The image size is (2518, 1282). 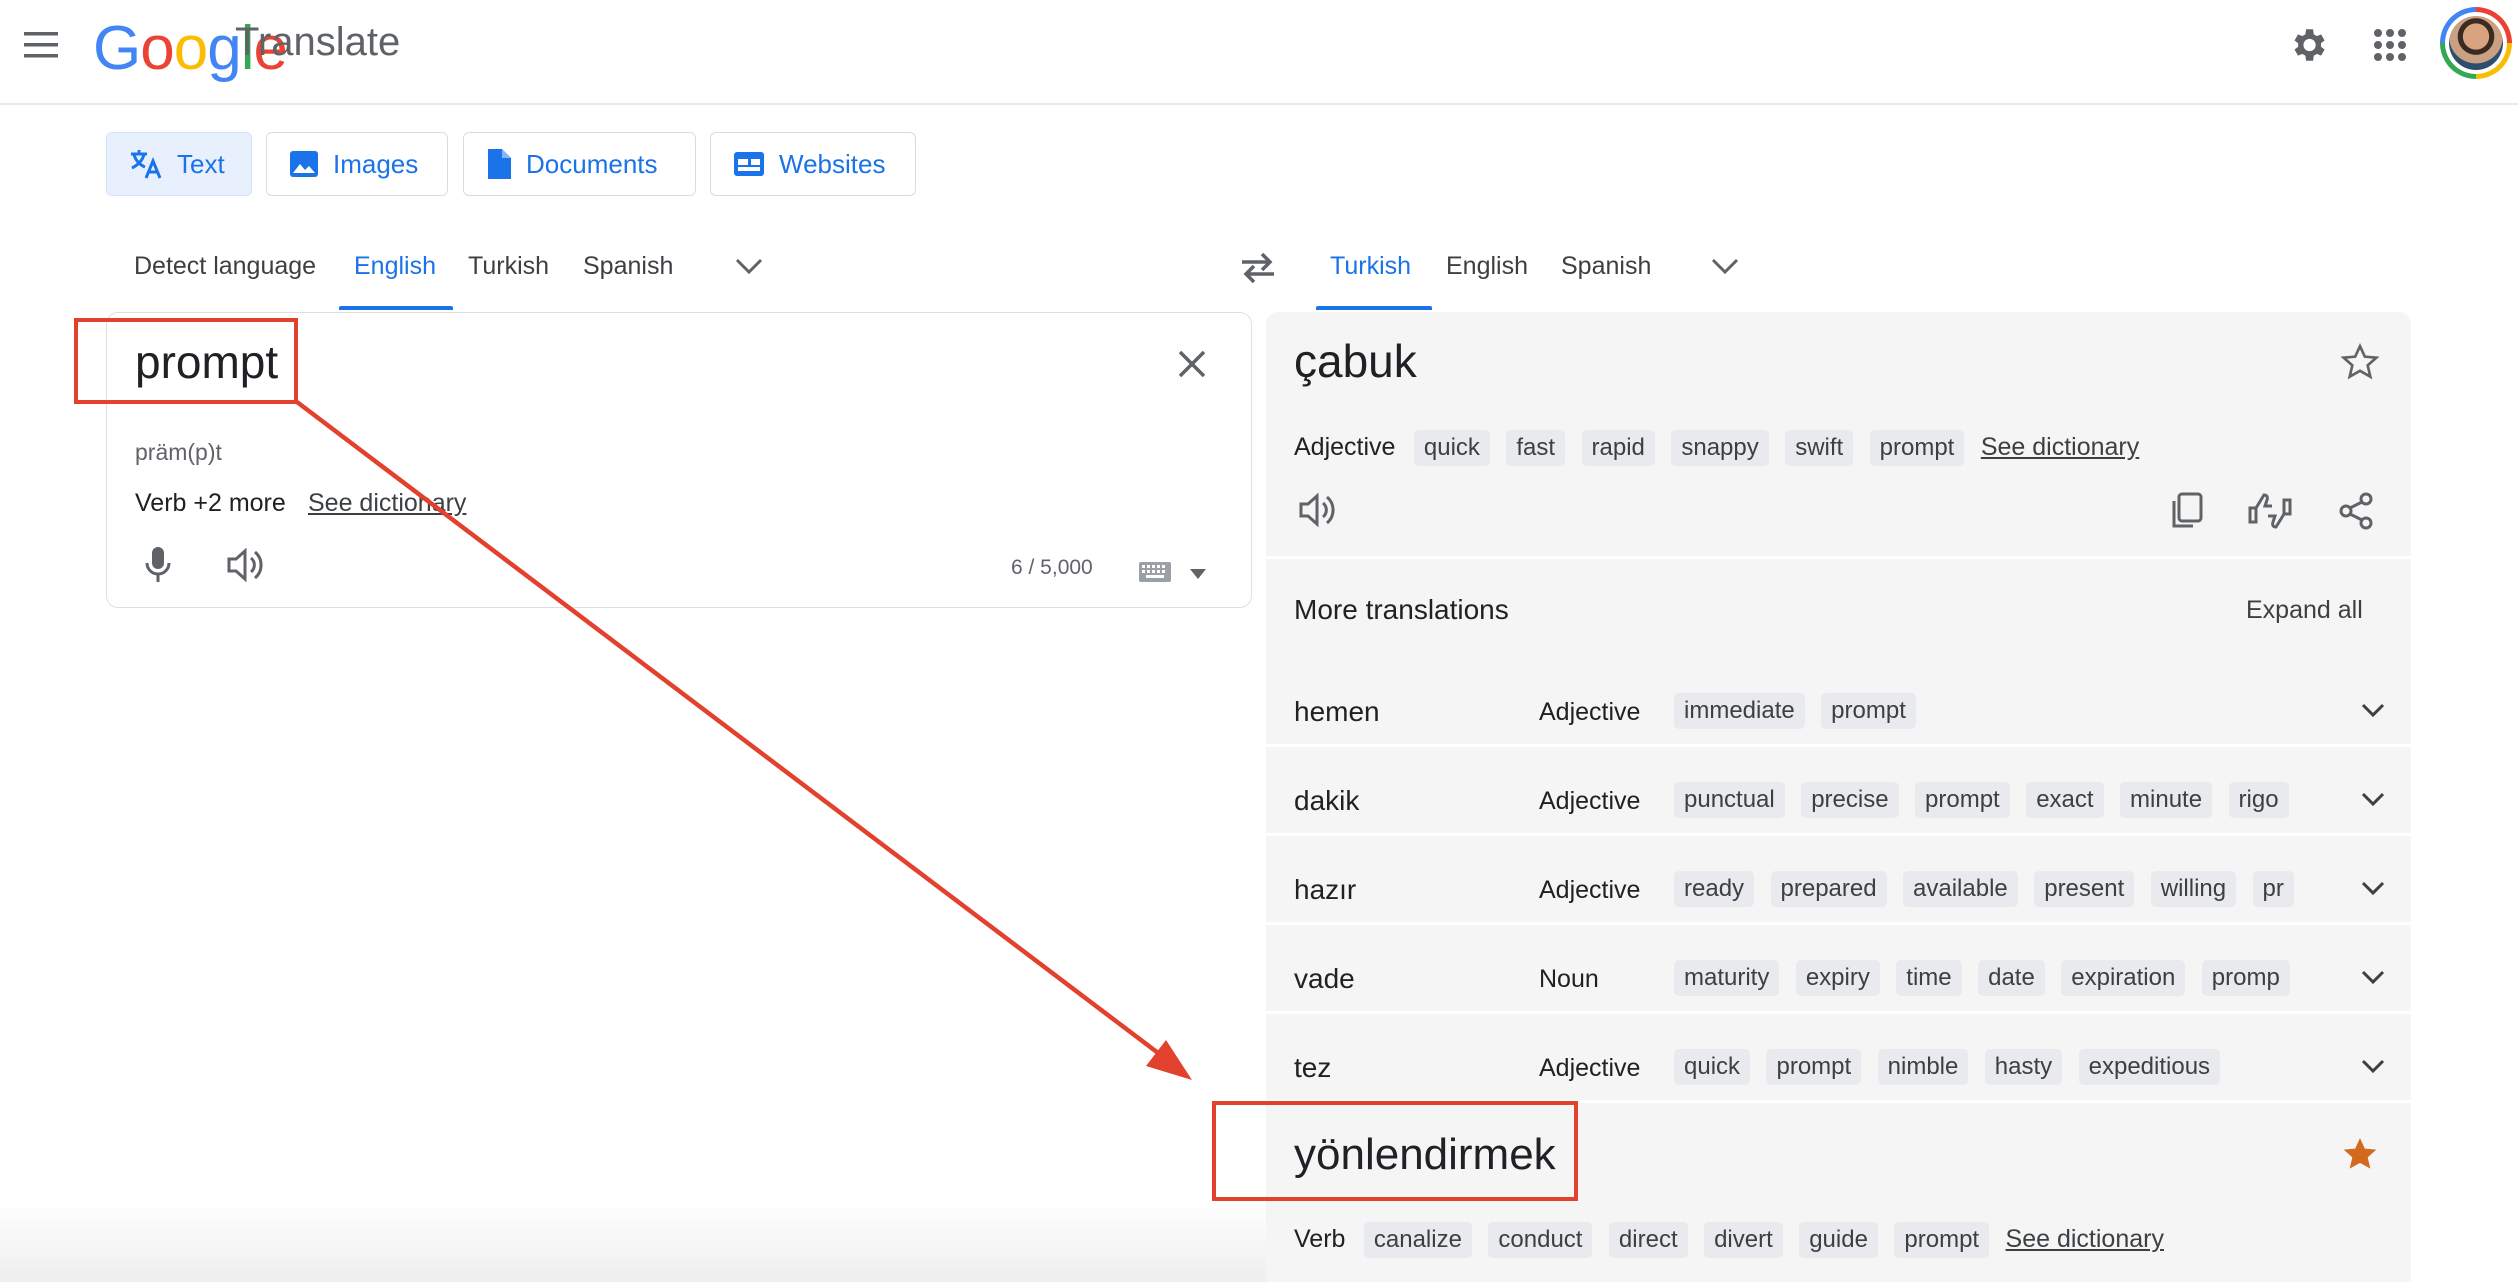 What do you see at coordinates (304, 164) in the screenshot?
I see `image-icon` at bounding box center [304, 164].